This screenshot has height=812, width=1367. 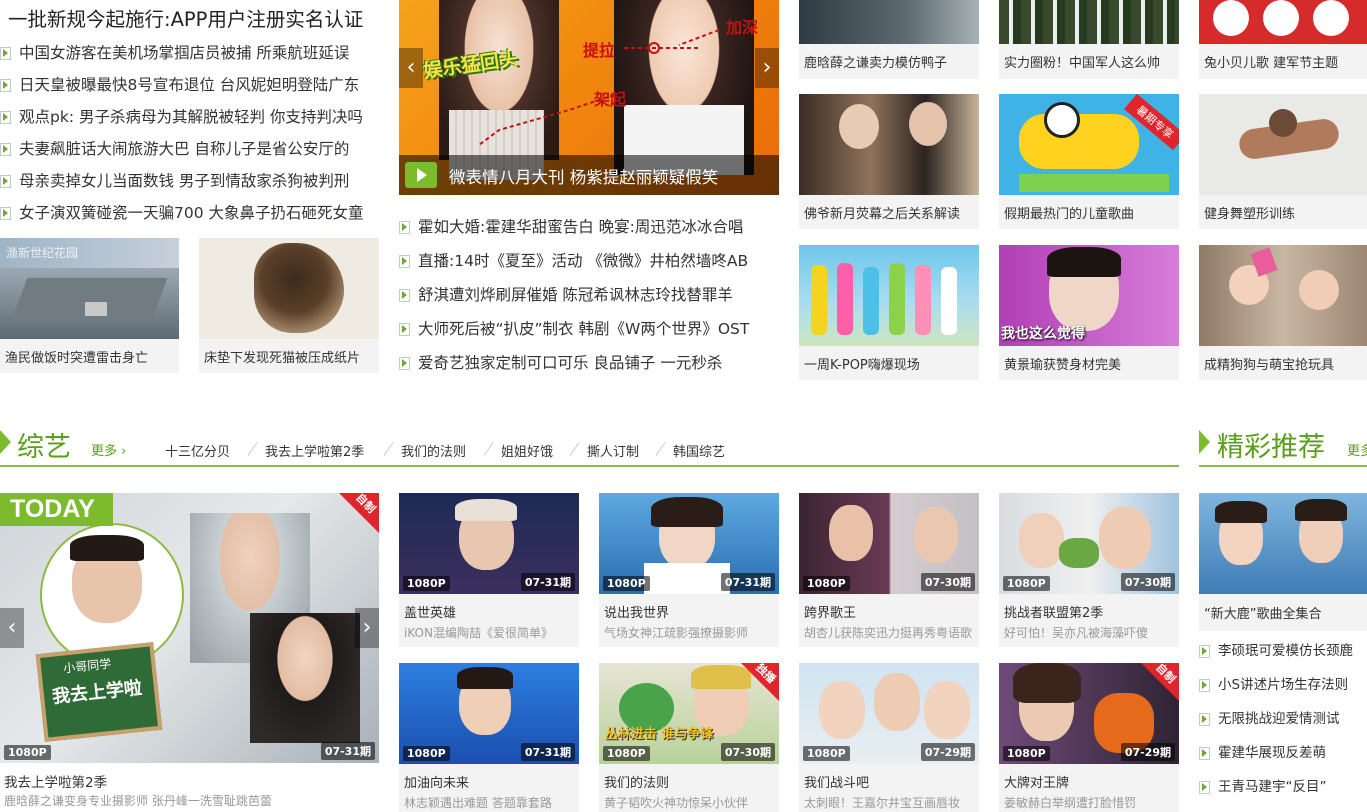 What do you see at coordinates (1037, 783) in the screenshot?
I see `show-title: 大牌对王牌` at bounding box center [1037, 783].